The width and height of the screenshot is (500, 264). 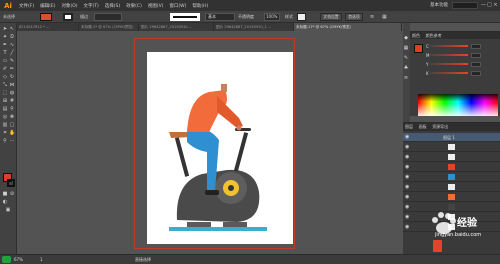 I want to click on stroke-swatch, so click(x=68, y=17).